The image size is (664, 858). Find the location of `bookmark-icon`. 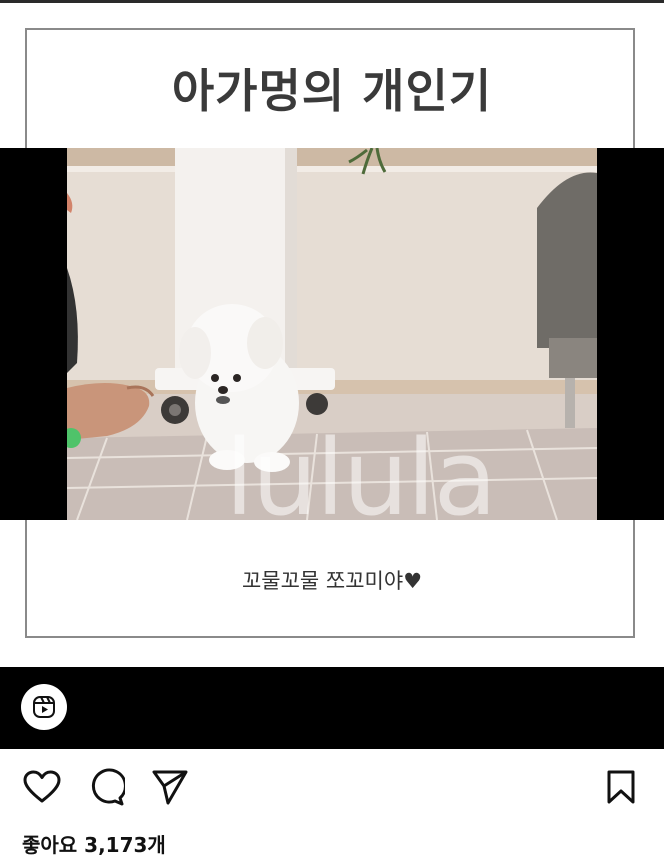

bookmark-icon is located at coordinates (621, 787).